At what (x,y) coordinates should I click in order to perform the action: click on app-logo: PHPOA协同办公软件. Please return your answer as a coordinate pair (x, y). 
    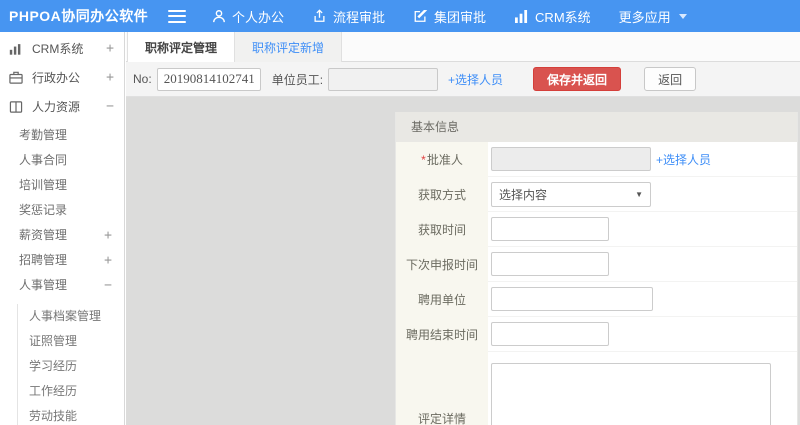
    Looking at the image, I should click on (79, 16).